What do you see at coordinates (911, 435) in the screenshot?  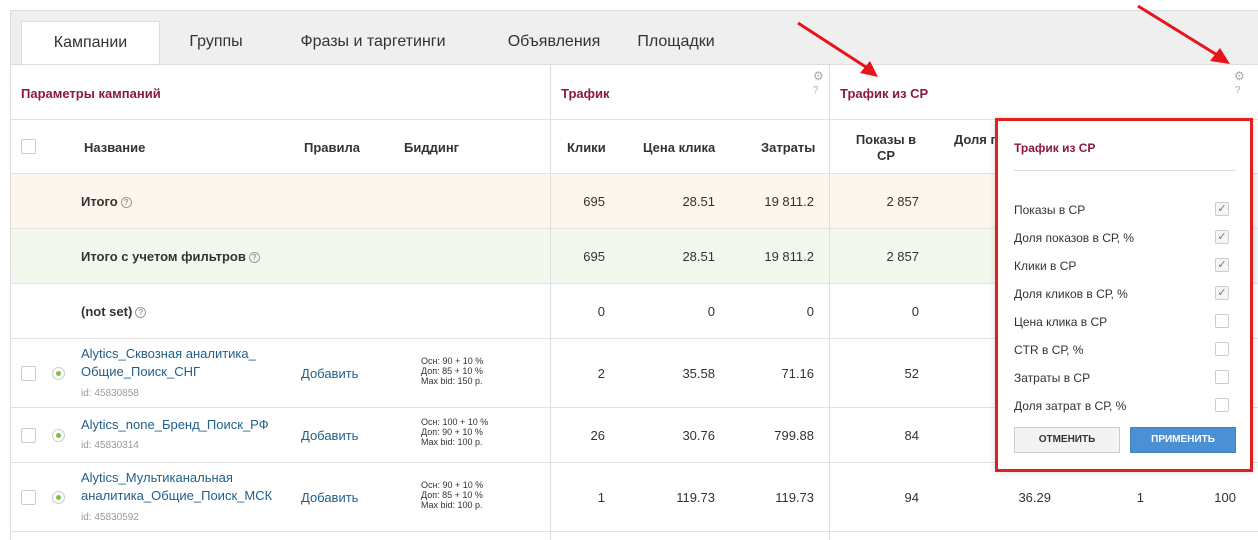 I see `cell-shows-cp: 84` at bounding box center [911, 435].